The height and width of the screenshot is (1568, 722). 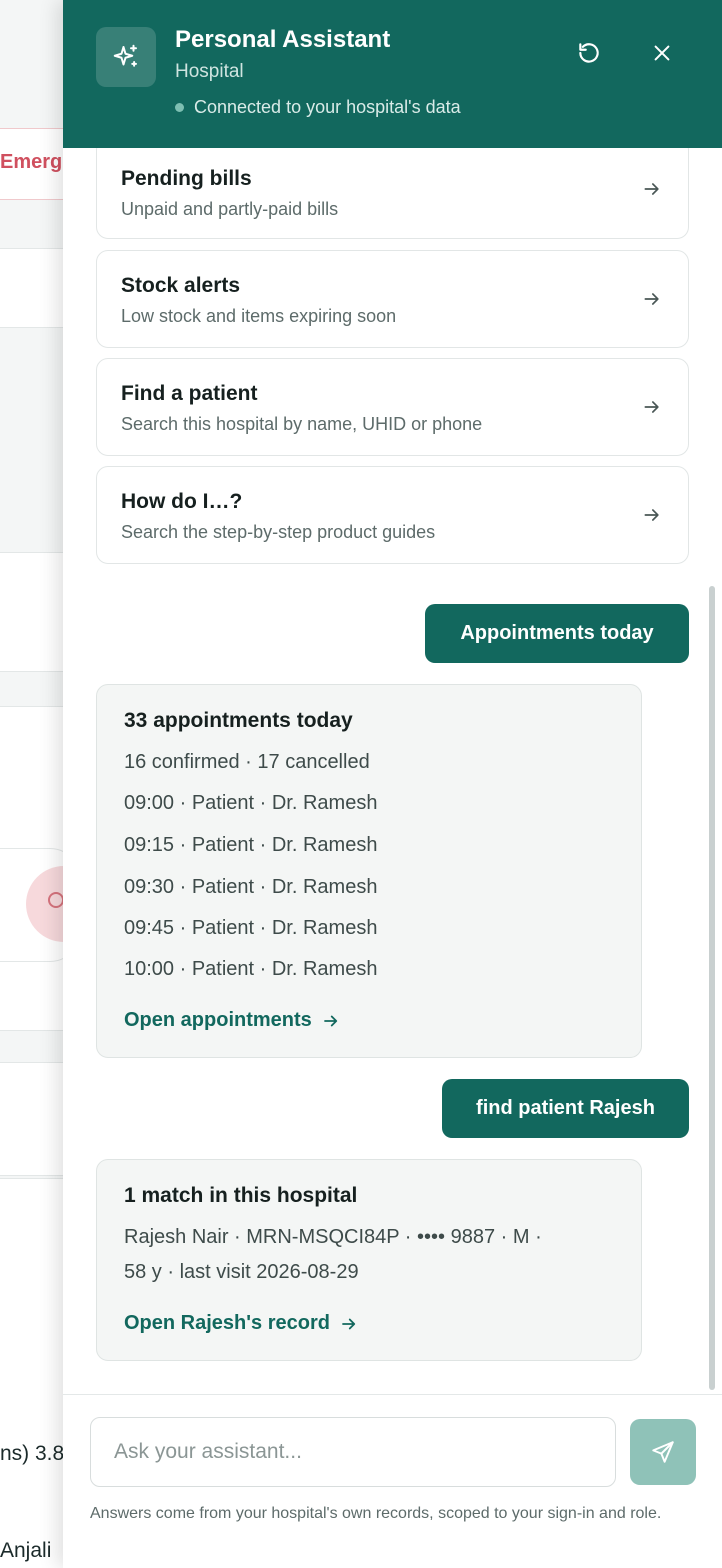 I want to click on background-card, so click(x=32, y=1373).